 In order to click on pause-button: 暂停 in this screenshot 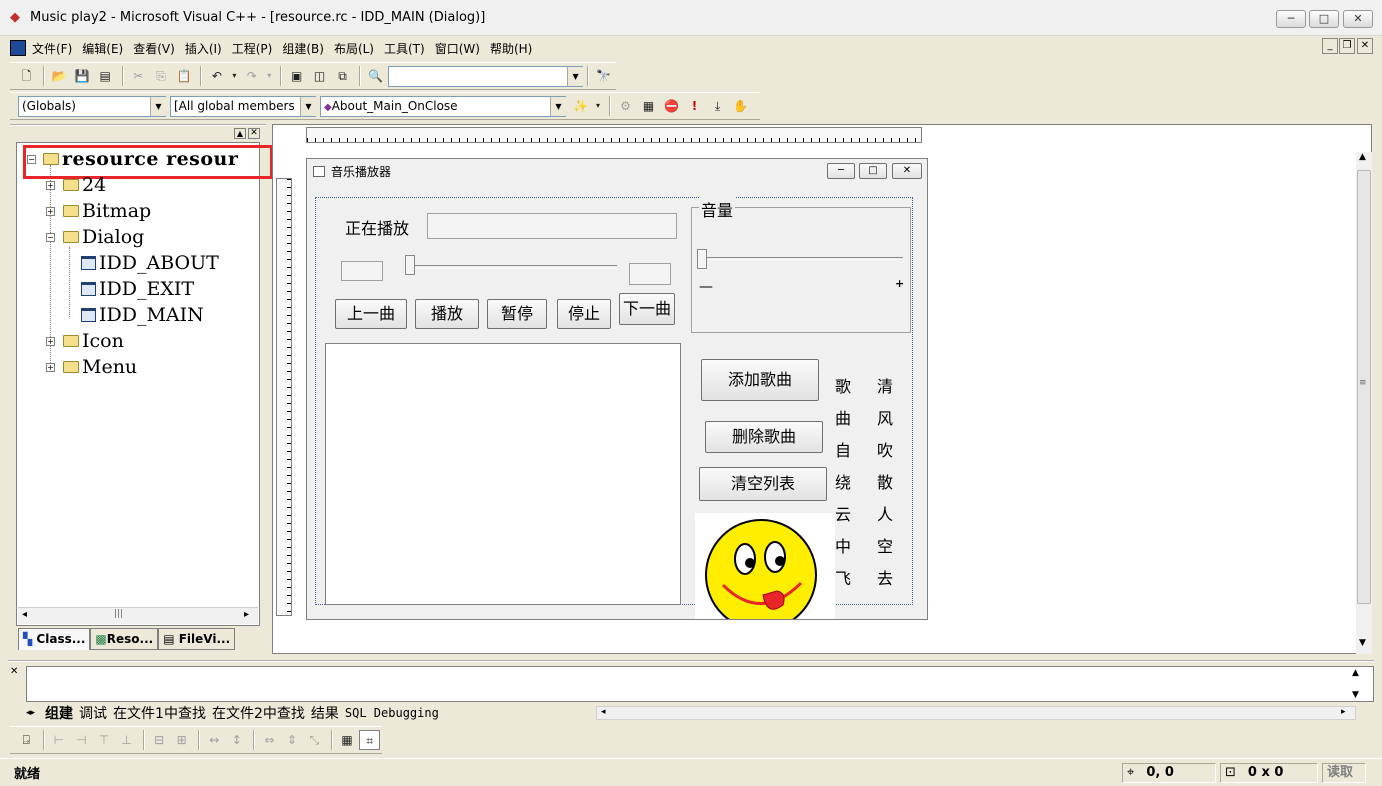, I will do `click(517, 314)`.